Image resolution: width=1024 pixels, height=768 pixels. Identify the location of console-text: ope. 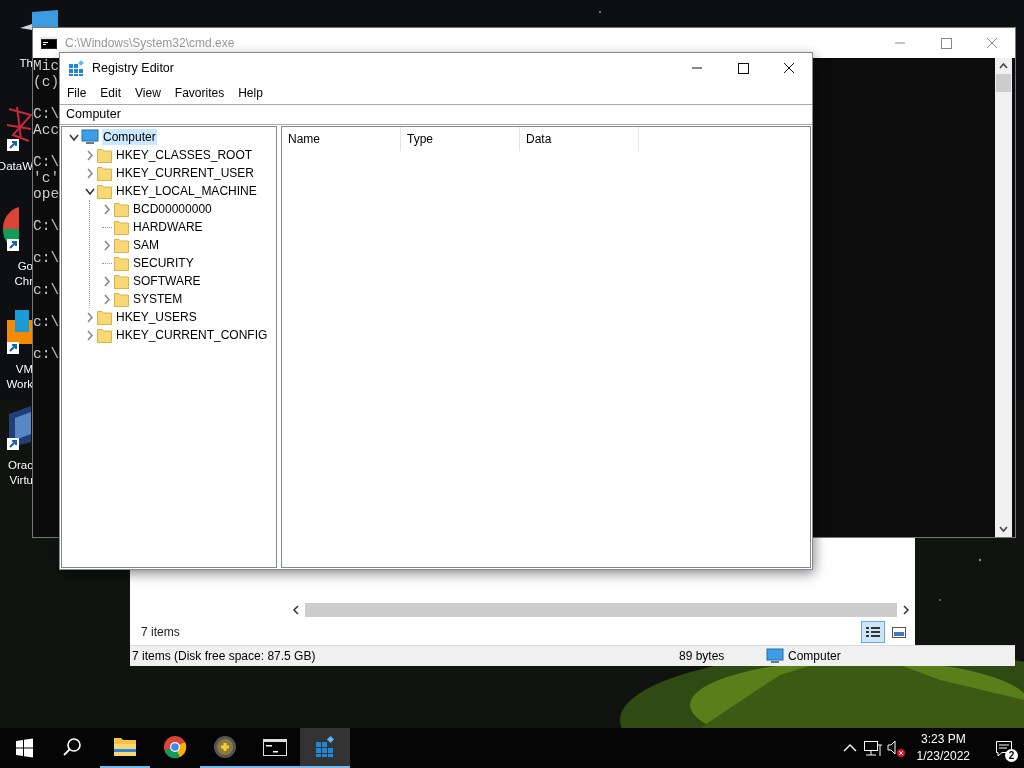
(46, 194).